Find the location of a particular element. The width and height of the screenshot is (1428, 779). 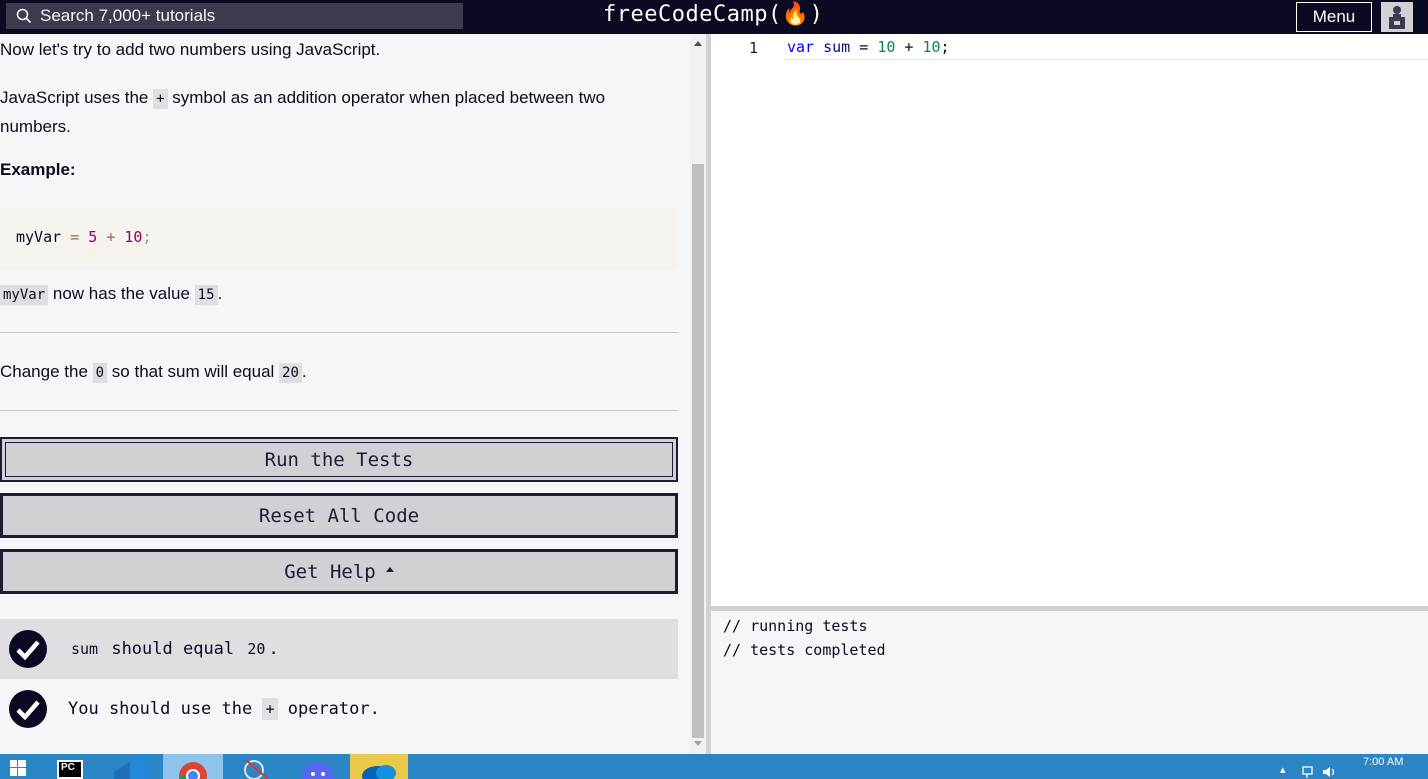

instructions-scrollbar is located at coordinates (698, 394).